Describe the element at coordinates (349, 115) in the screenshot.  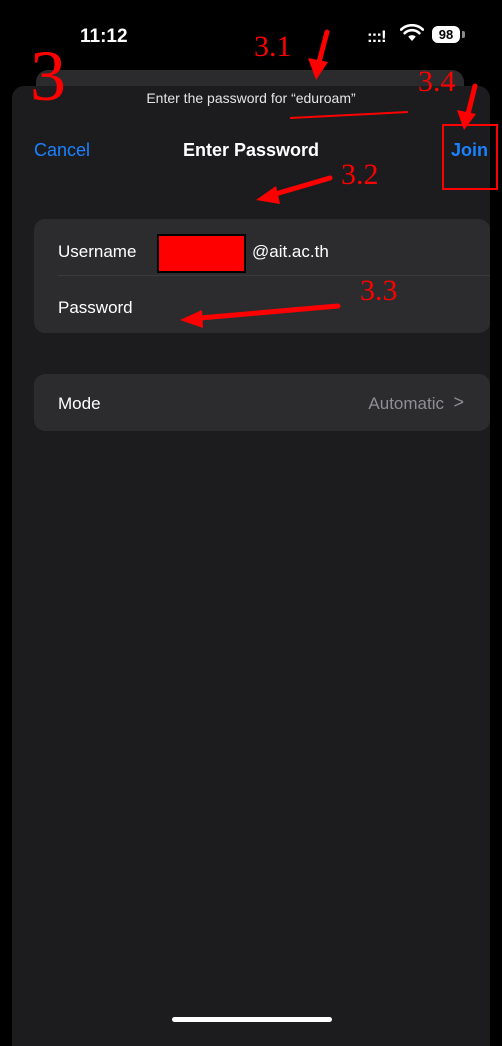
I see `annotation-underline` at that location.